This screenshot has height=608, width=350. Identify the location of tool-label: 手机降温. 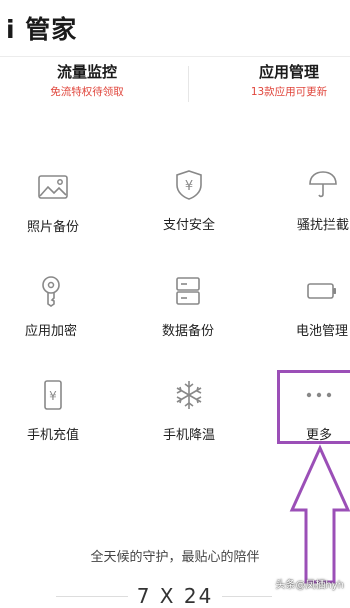
(188, 435).